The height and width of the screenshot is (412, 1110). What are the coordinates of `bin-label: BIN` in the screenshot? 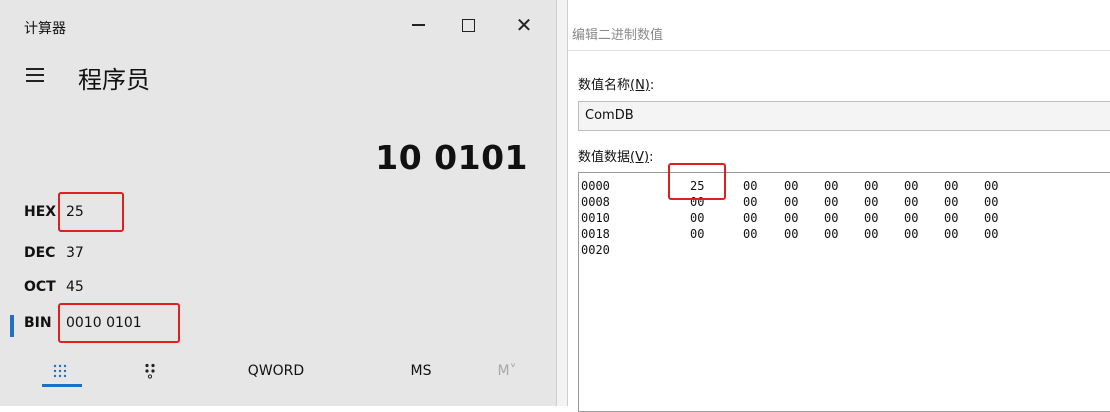 It's located at (38, 323).